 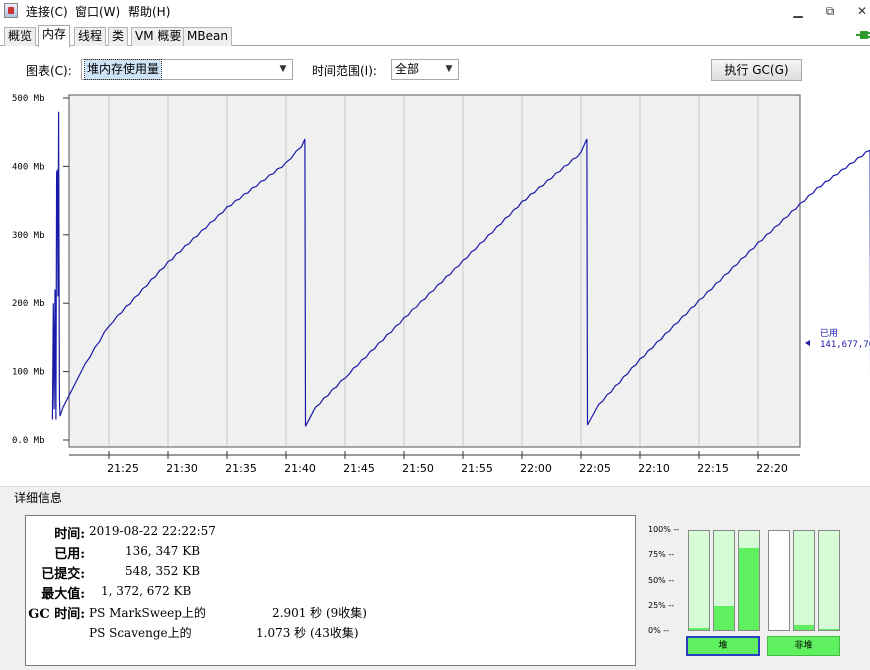 I want to click on detail-value-gc-scavenge-time: 1.073 秒 (43收集), so click(x=307, y=633).